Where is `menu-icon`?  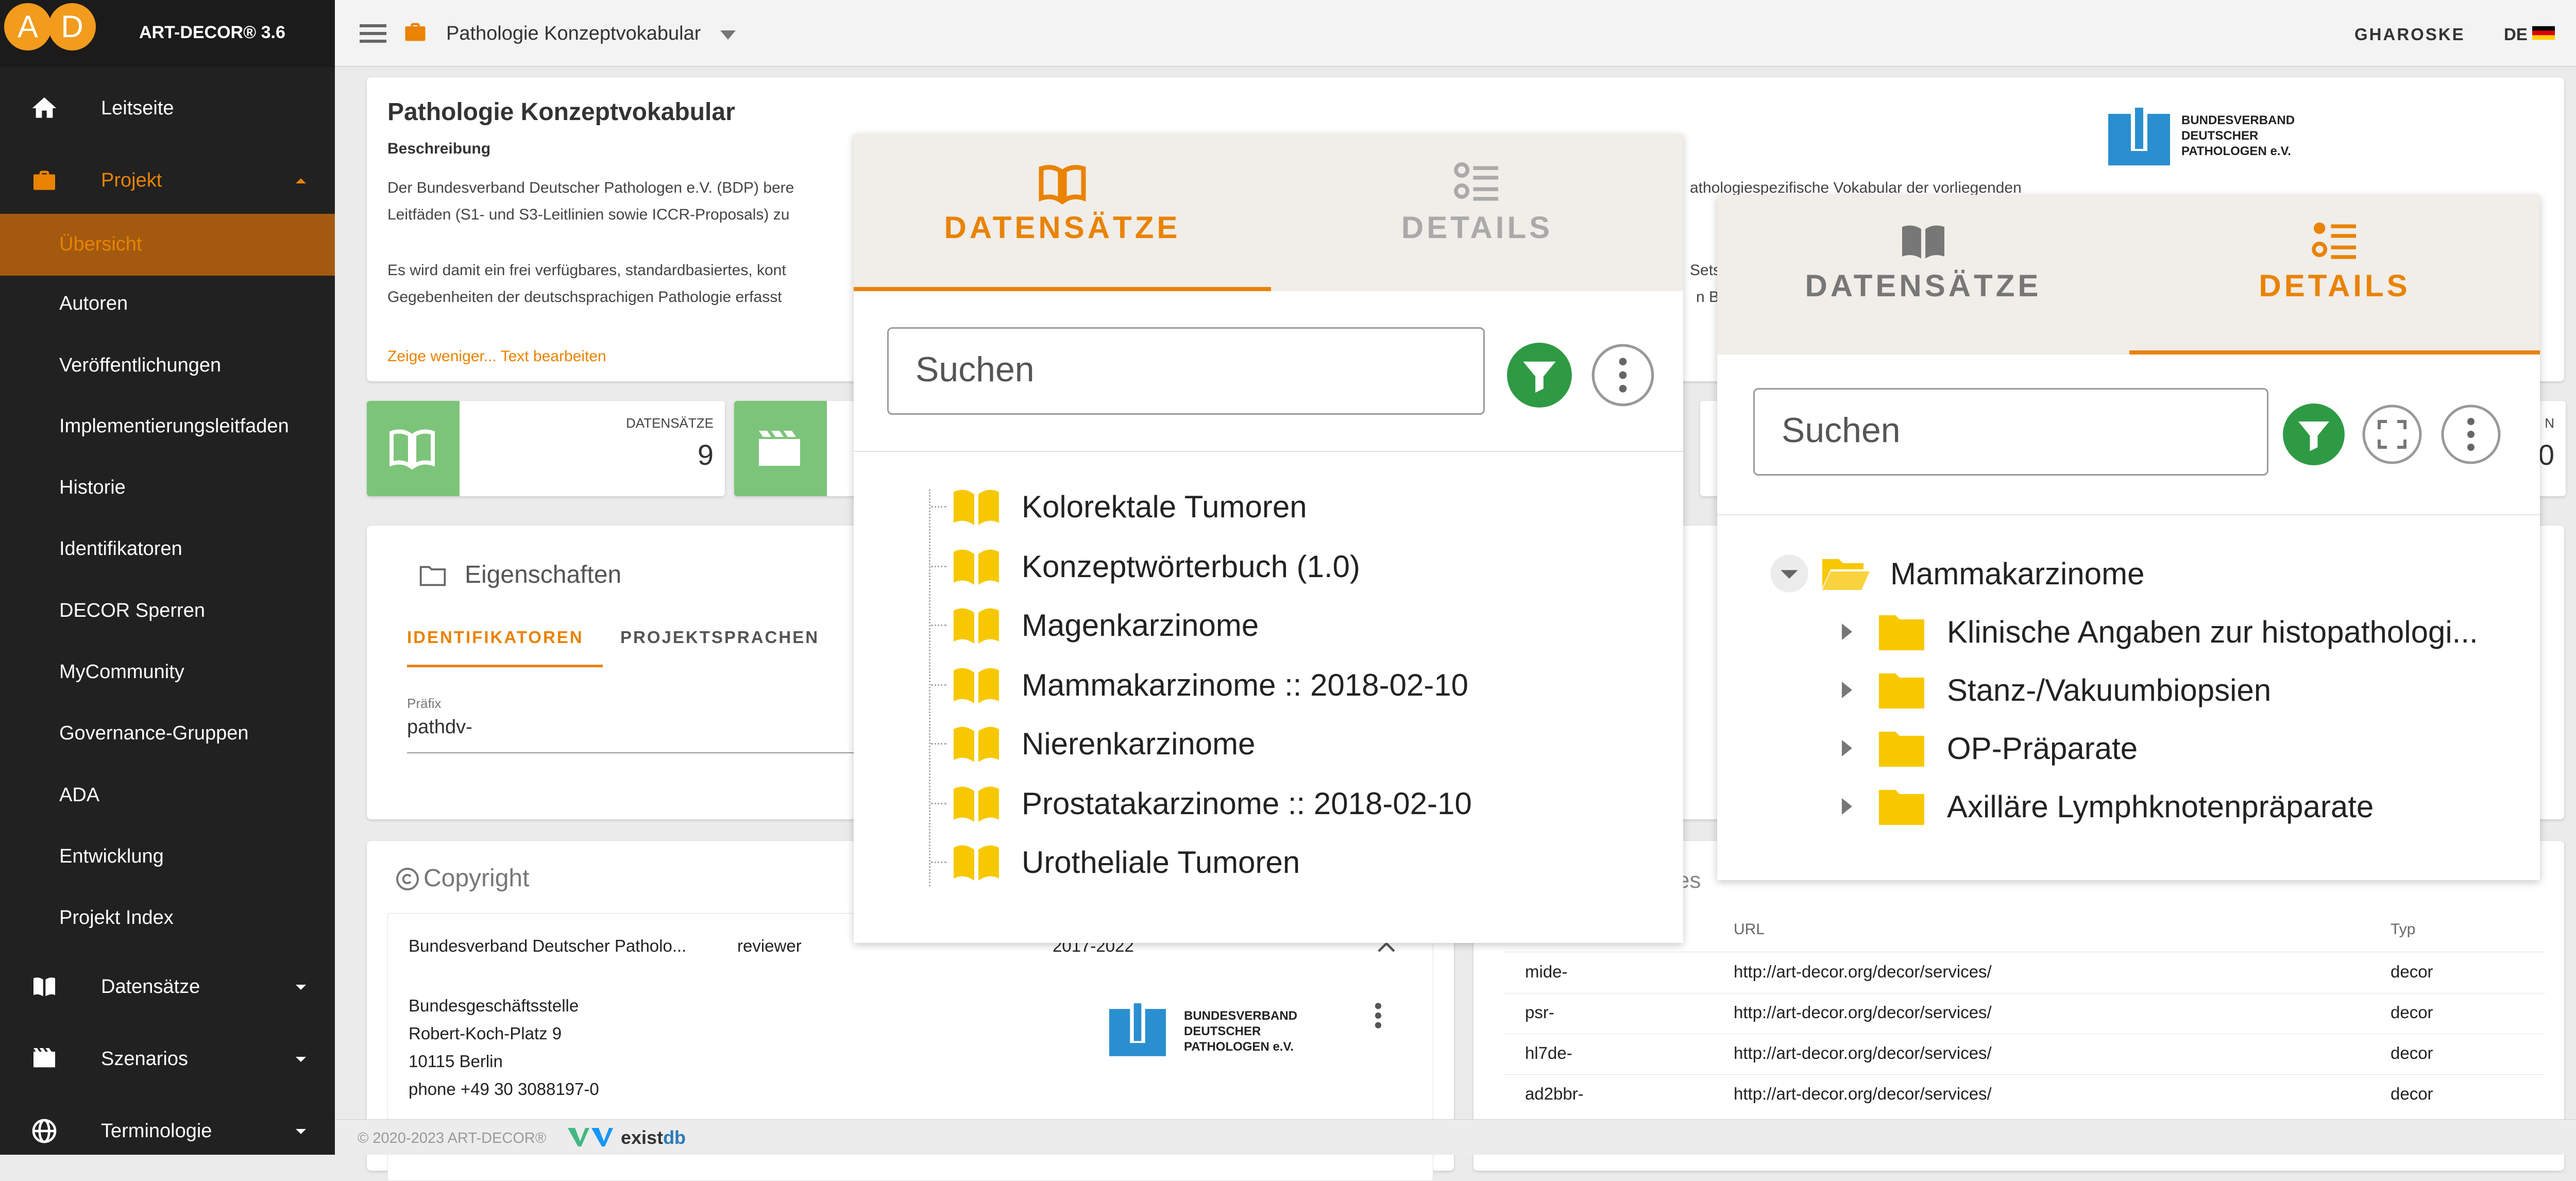 menu-icon is located at coordinates (373, 34).